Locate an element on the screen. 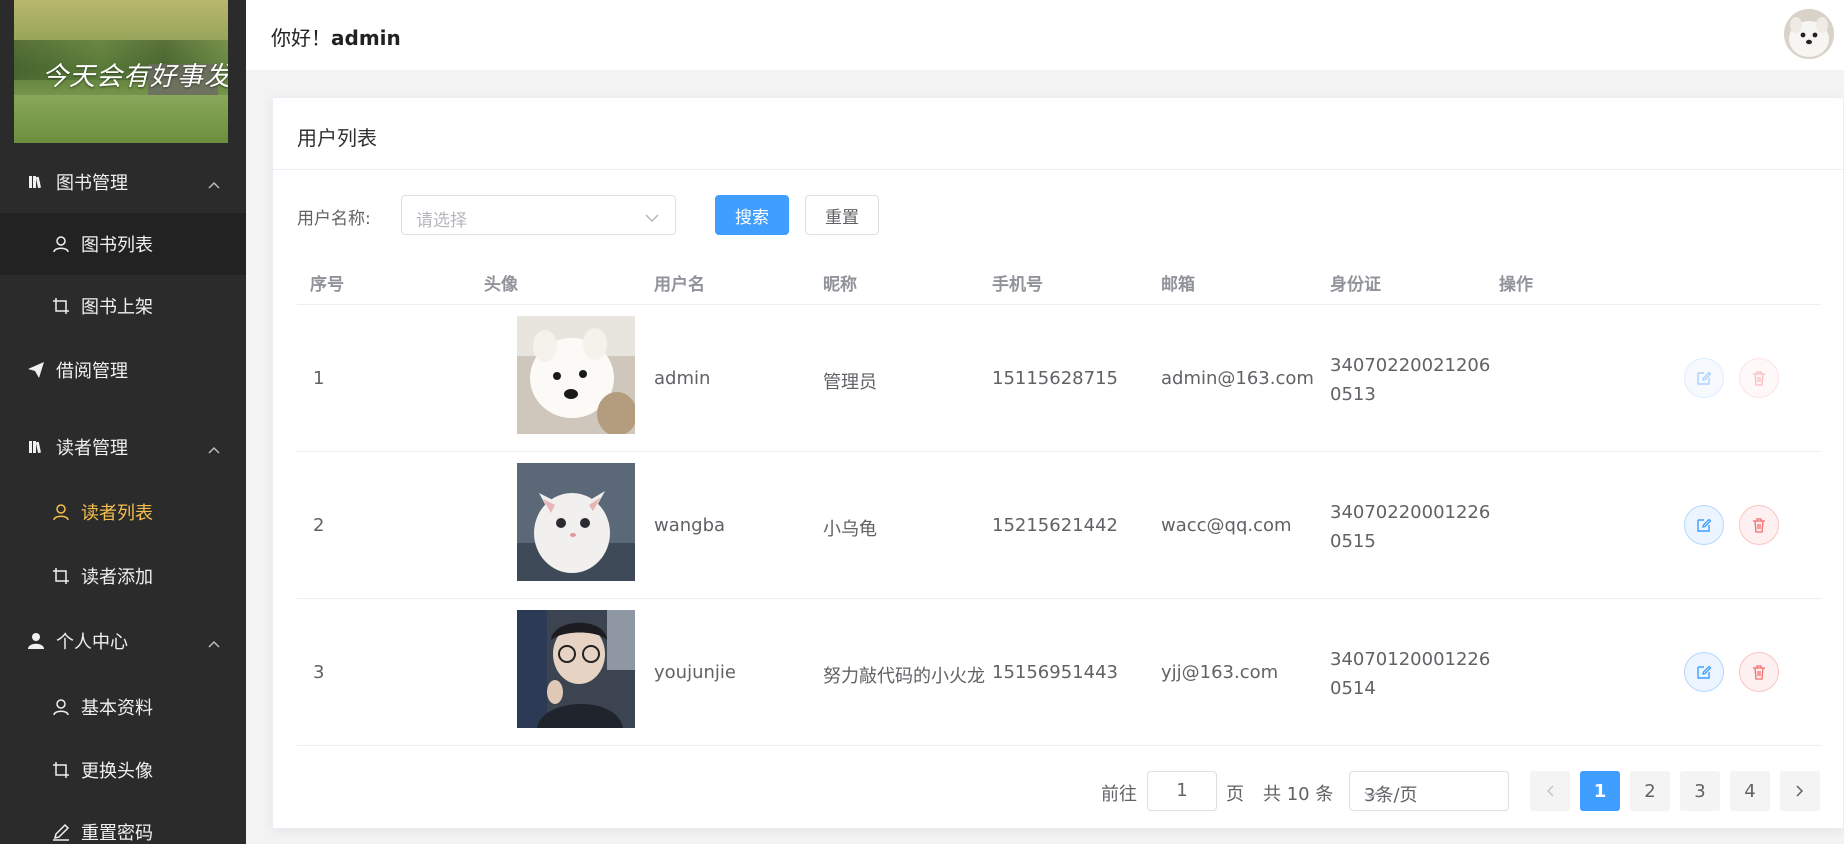 The image size is (1844, 844). menu-group-book-management: 图书管理 is located at coordinates (123, 182).